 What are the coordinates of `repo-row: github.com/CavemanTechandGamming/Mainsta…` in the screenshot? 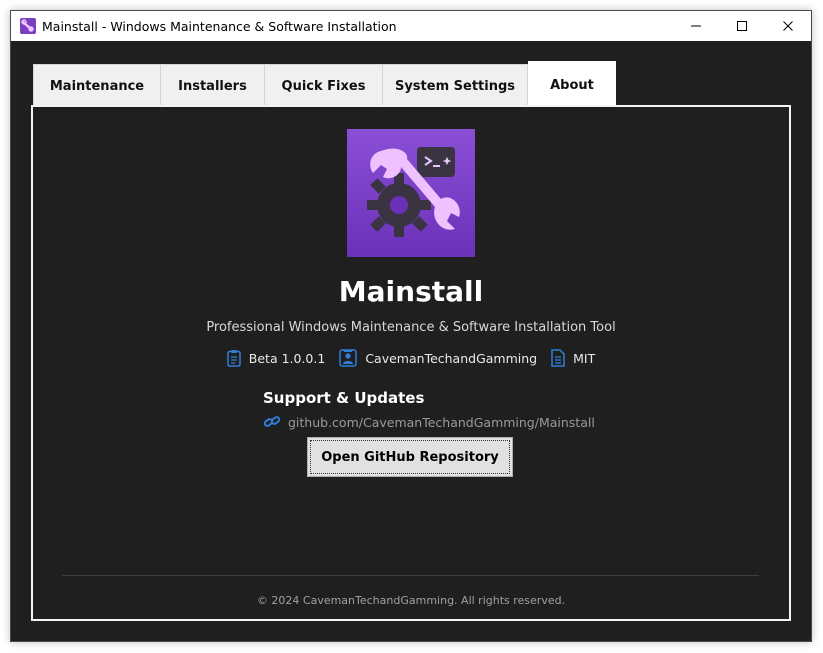 It's located at (429, 422).